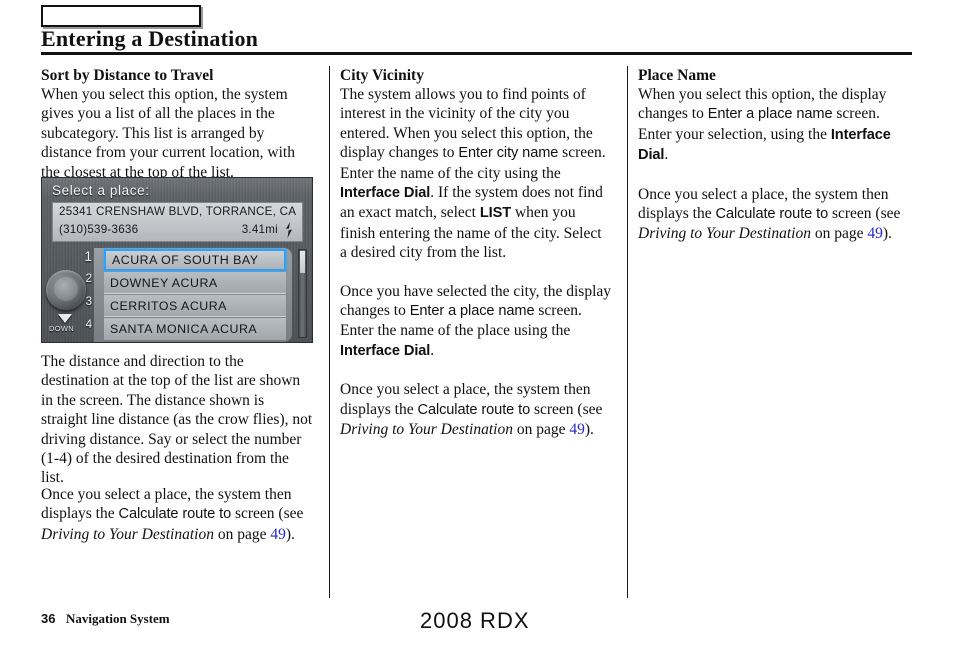 The width and height of the screenshot is (954, 652). What do you see at coordinates (150, 38) in the screenshot?
I see `page-title: Entering a Destination` at bounding box center [150, 38].